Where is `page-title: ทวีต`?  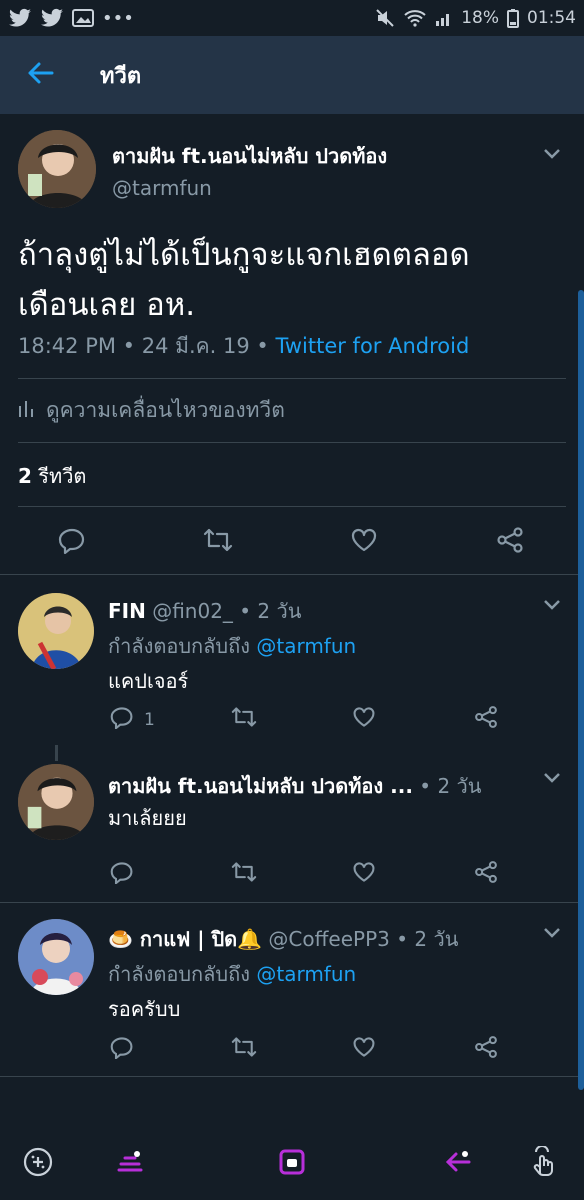
page-title: ทวีต is located at coordinates (121, 76).